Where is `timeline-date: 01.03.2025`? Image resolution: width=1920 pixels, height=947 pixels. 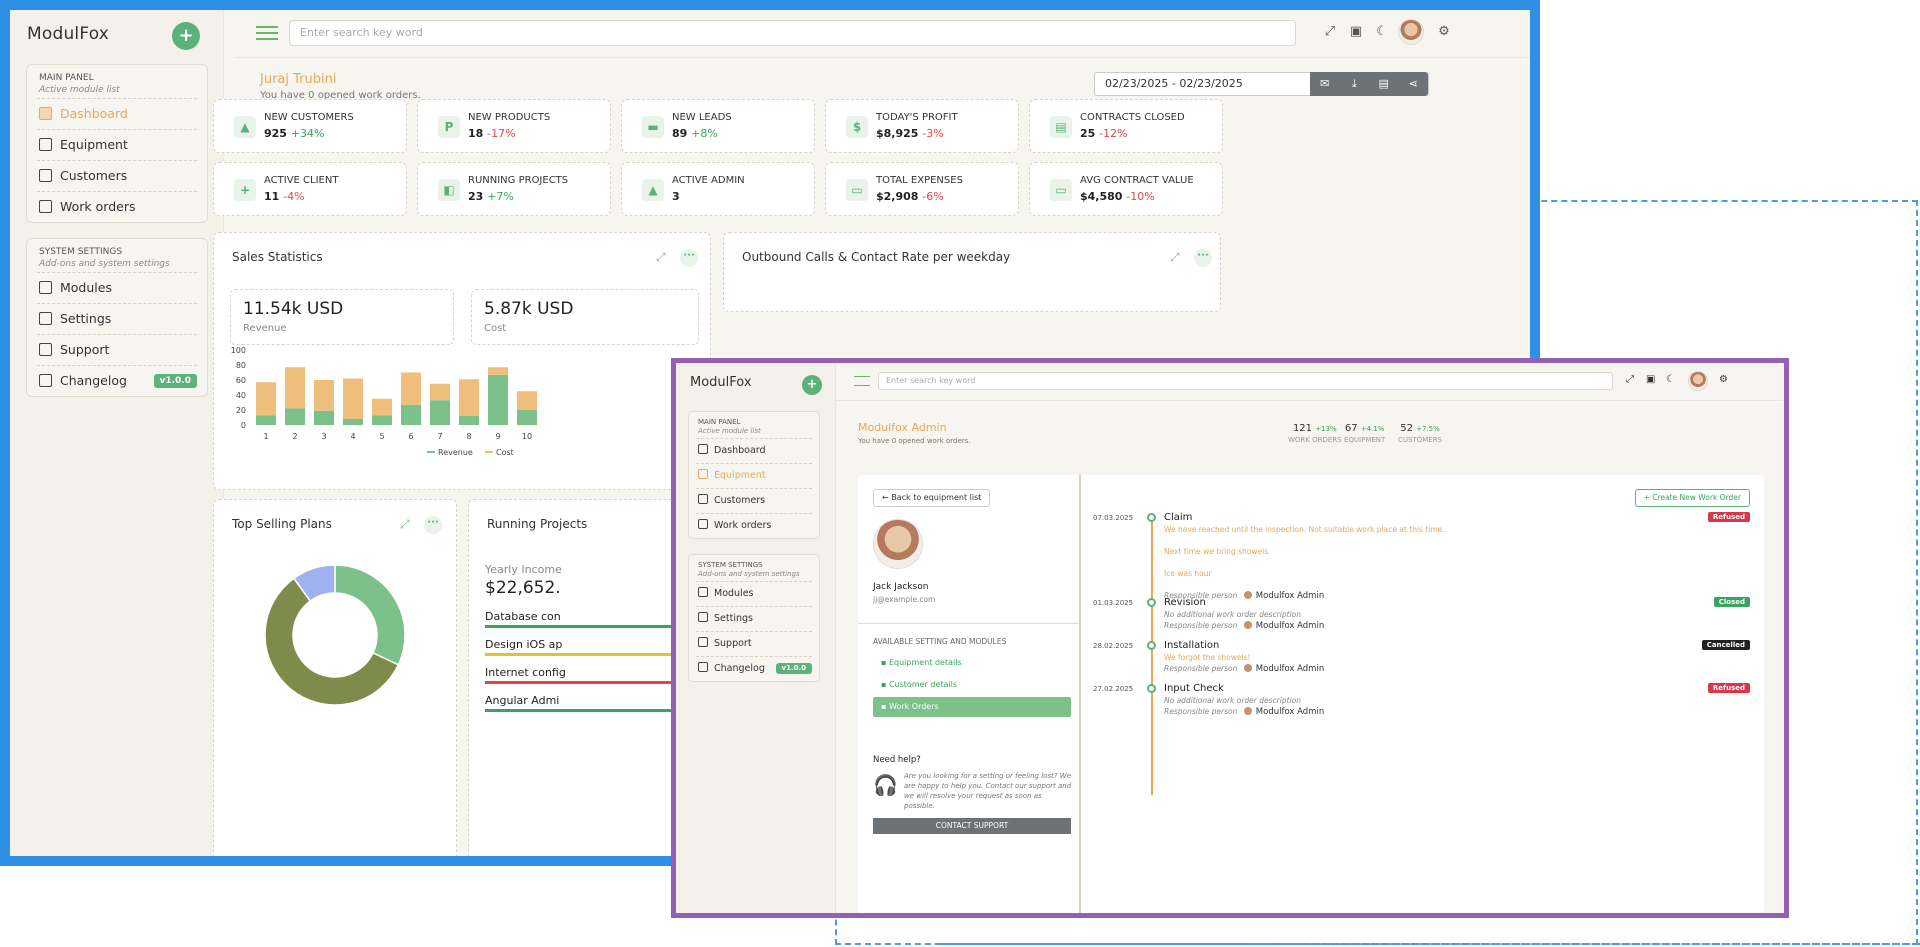 timeline-date: 01.03.2025 is located at coordinates (1113, 603).